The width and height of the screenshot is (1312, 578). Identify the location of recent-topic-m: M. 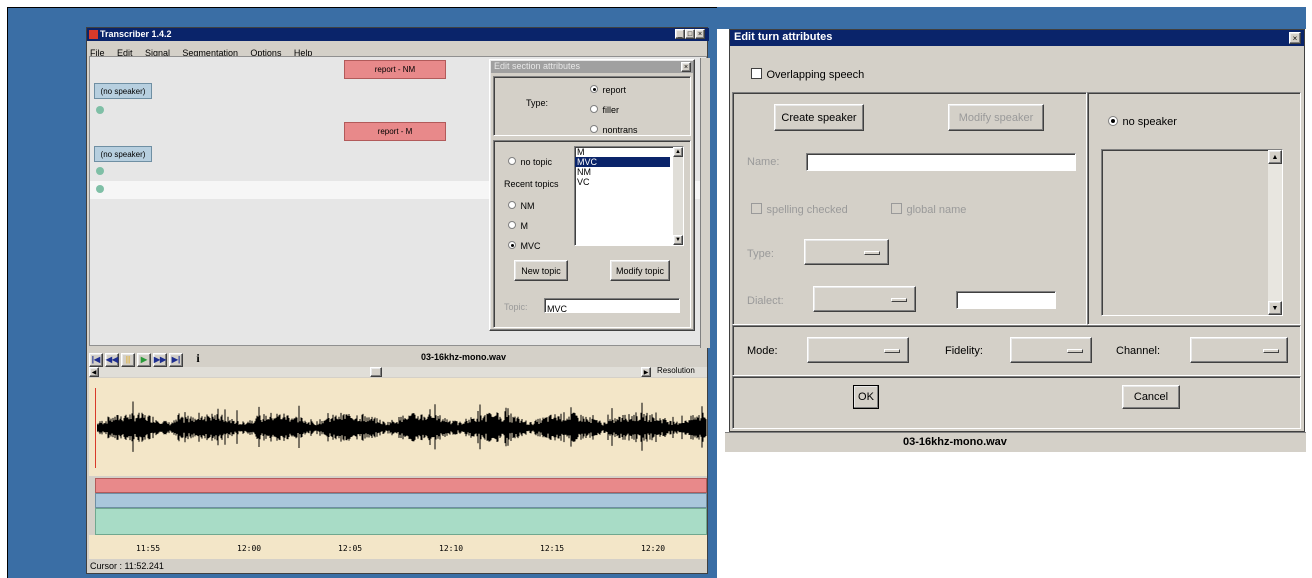
(518, 225).